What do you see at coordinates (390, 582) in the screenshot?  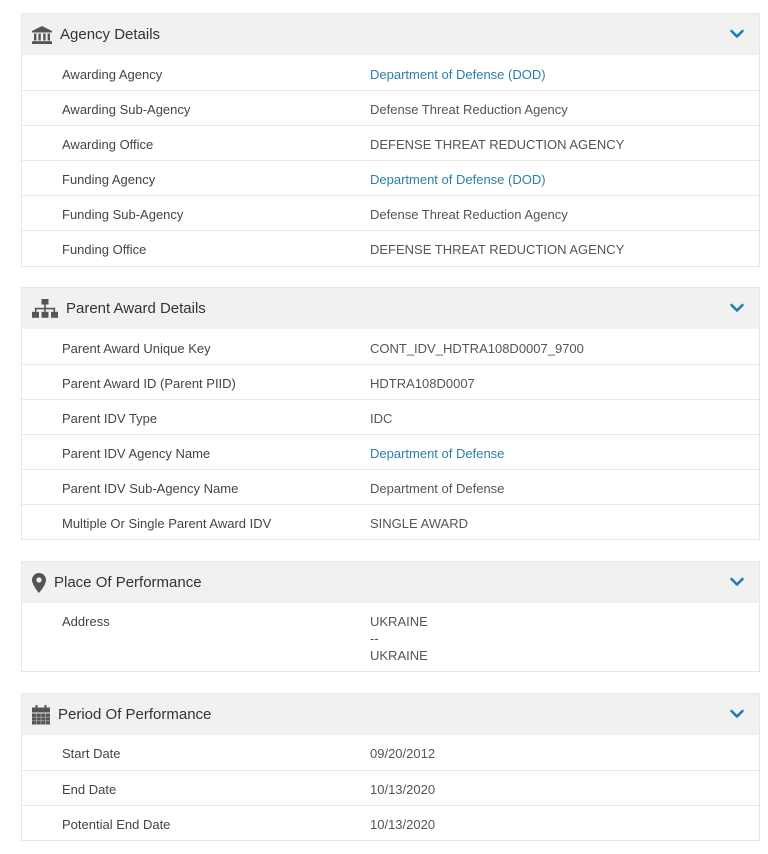 I see `place-of-performance-header: Place Of Performance` at bounding box center [390, 582].